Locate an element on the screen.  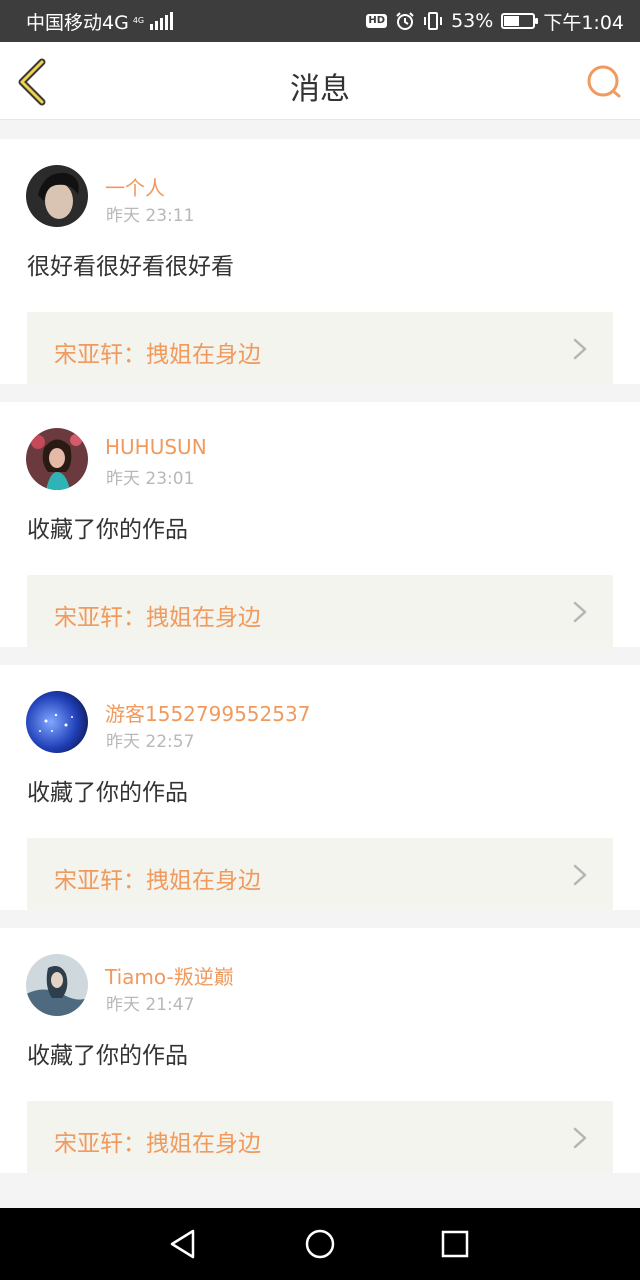
message-time: 昨天 23:11 is located at coordinates (150, 216).